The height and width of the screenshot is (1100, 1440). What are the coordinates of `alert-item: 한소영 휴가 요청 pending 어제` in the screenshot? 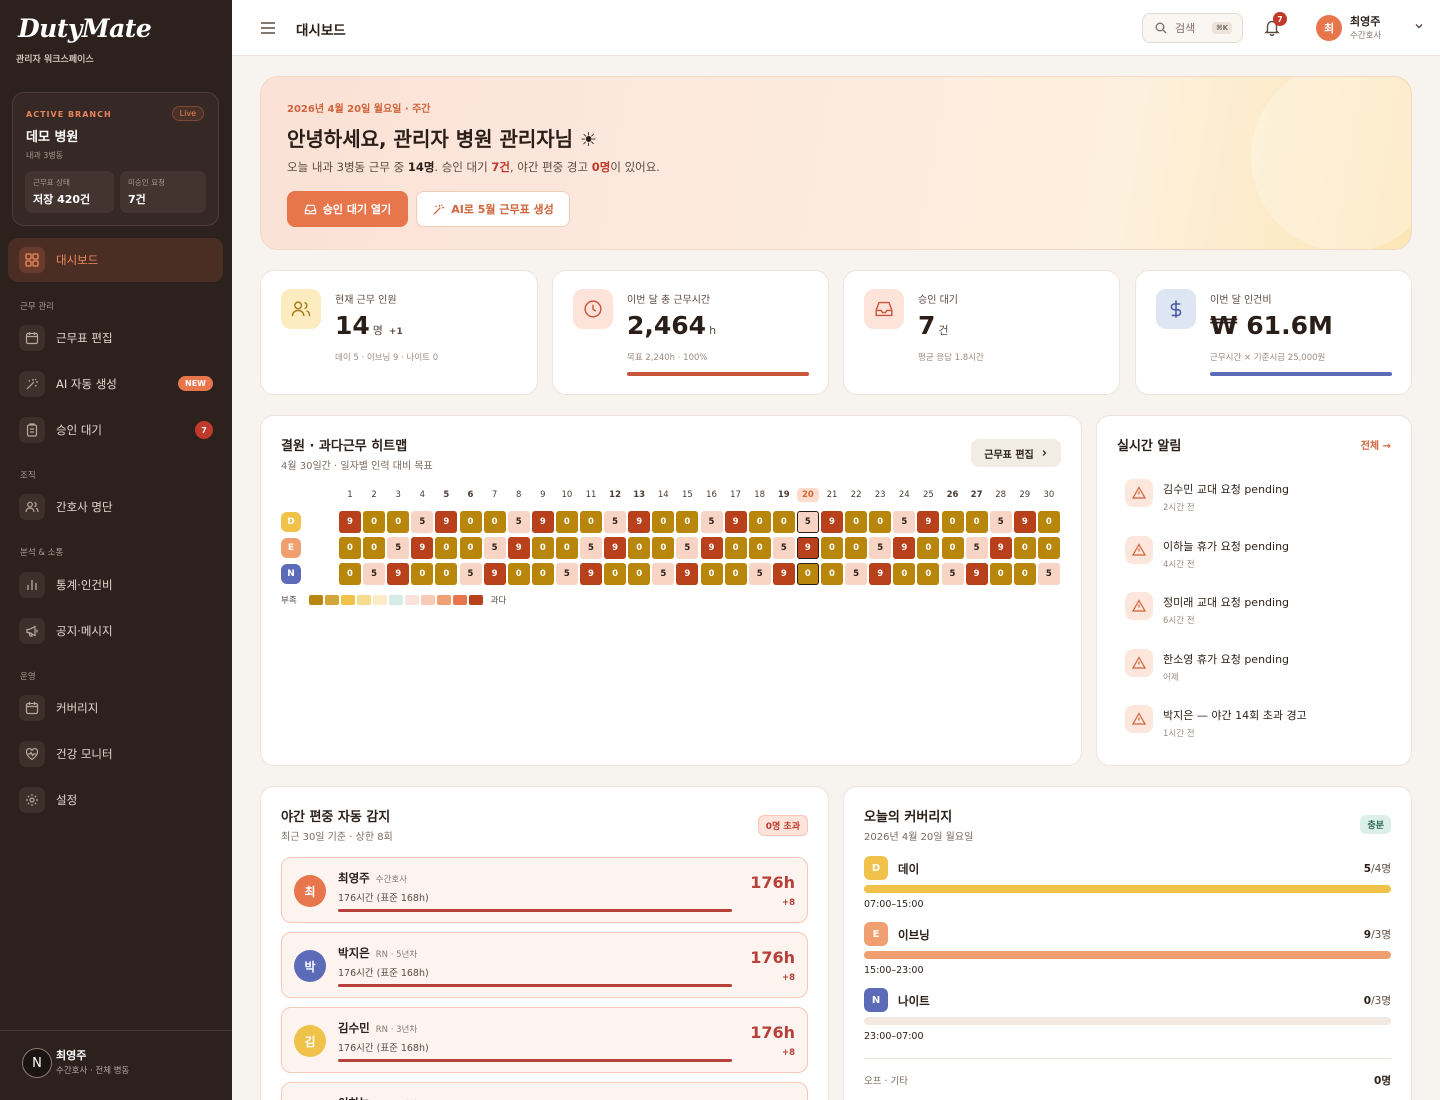 It's located at (1260, 673).